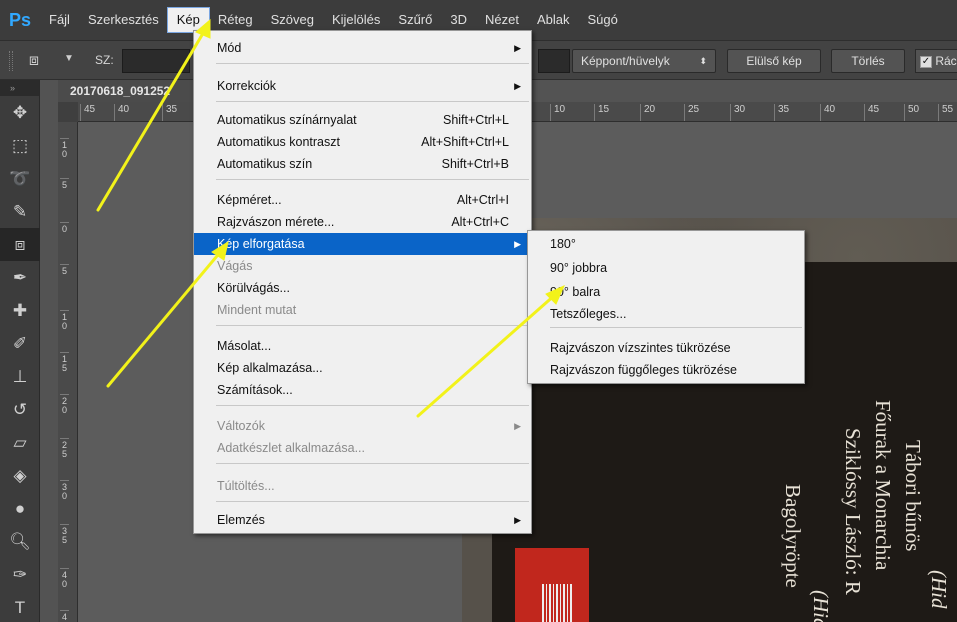 This screenshot has width=957, height=622. What do you see at coordinates (165, 318) in the screenshot?
I see `arrow-to-image-rotation` at bounding box center [165, 318].